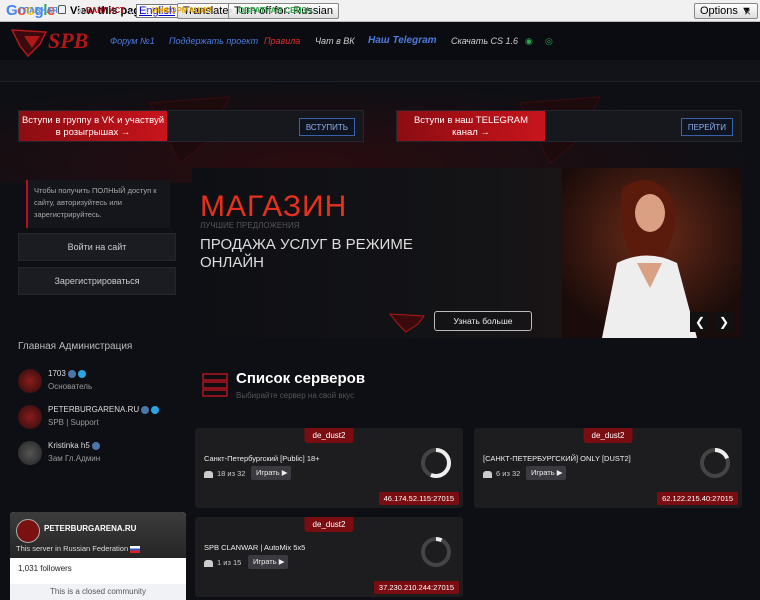  I want to click on ban-icon: ⊘, so click(79, 10).